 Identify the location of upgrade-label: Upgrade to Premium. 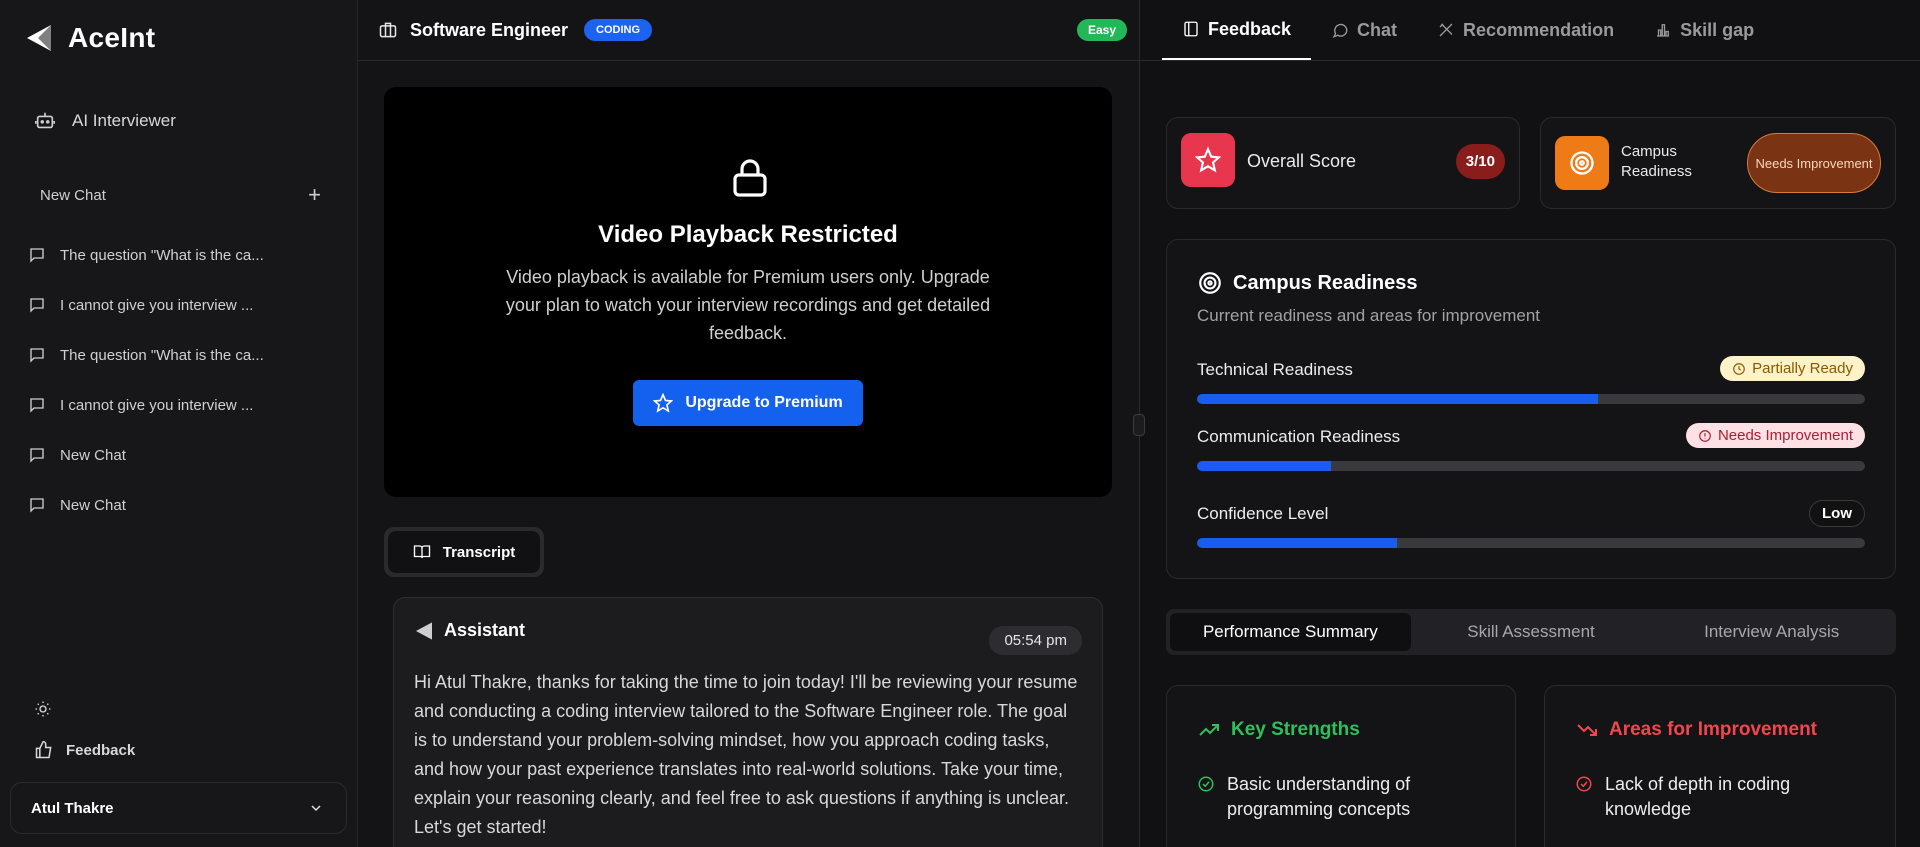
(764, 402).